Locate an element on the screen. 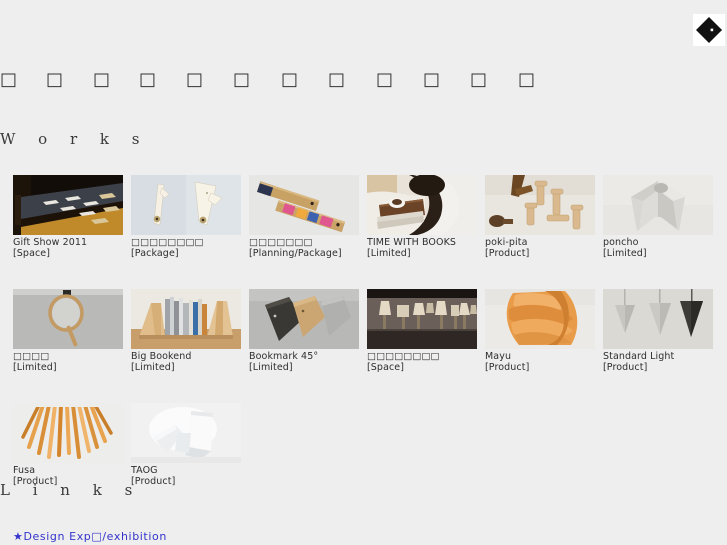 This screenshot has width=727, height=545. nav-item-12: □ is located at coordinates (526, 80).